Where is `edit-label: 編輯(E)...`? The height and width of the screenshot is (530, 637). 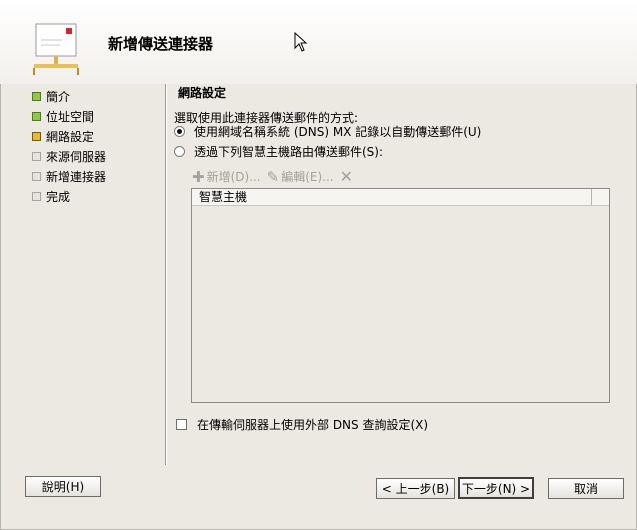 edit-label: 編輯(E)... is located at coordinates (307, 177).